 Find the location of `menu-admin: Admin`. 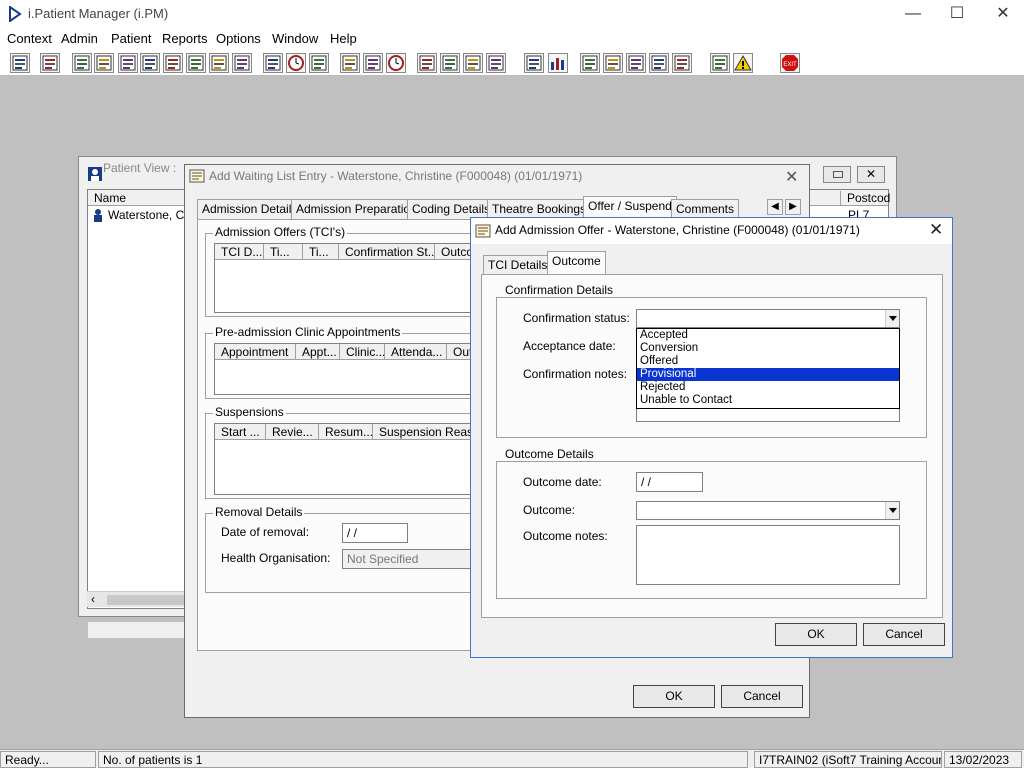

menu-admin: Admin is located at coordinates (79, 38).